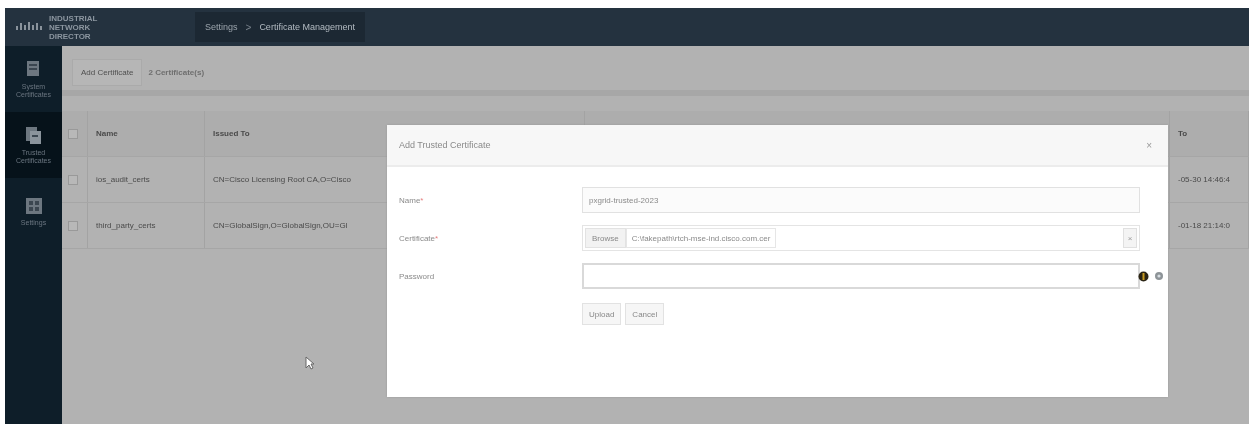  What do you see at coordinates (176, 72) in the screenshot?
I see `certificate-count: 2 Certificate(s)` at bounding box center [176, 72].